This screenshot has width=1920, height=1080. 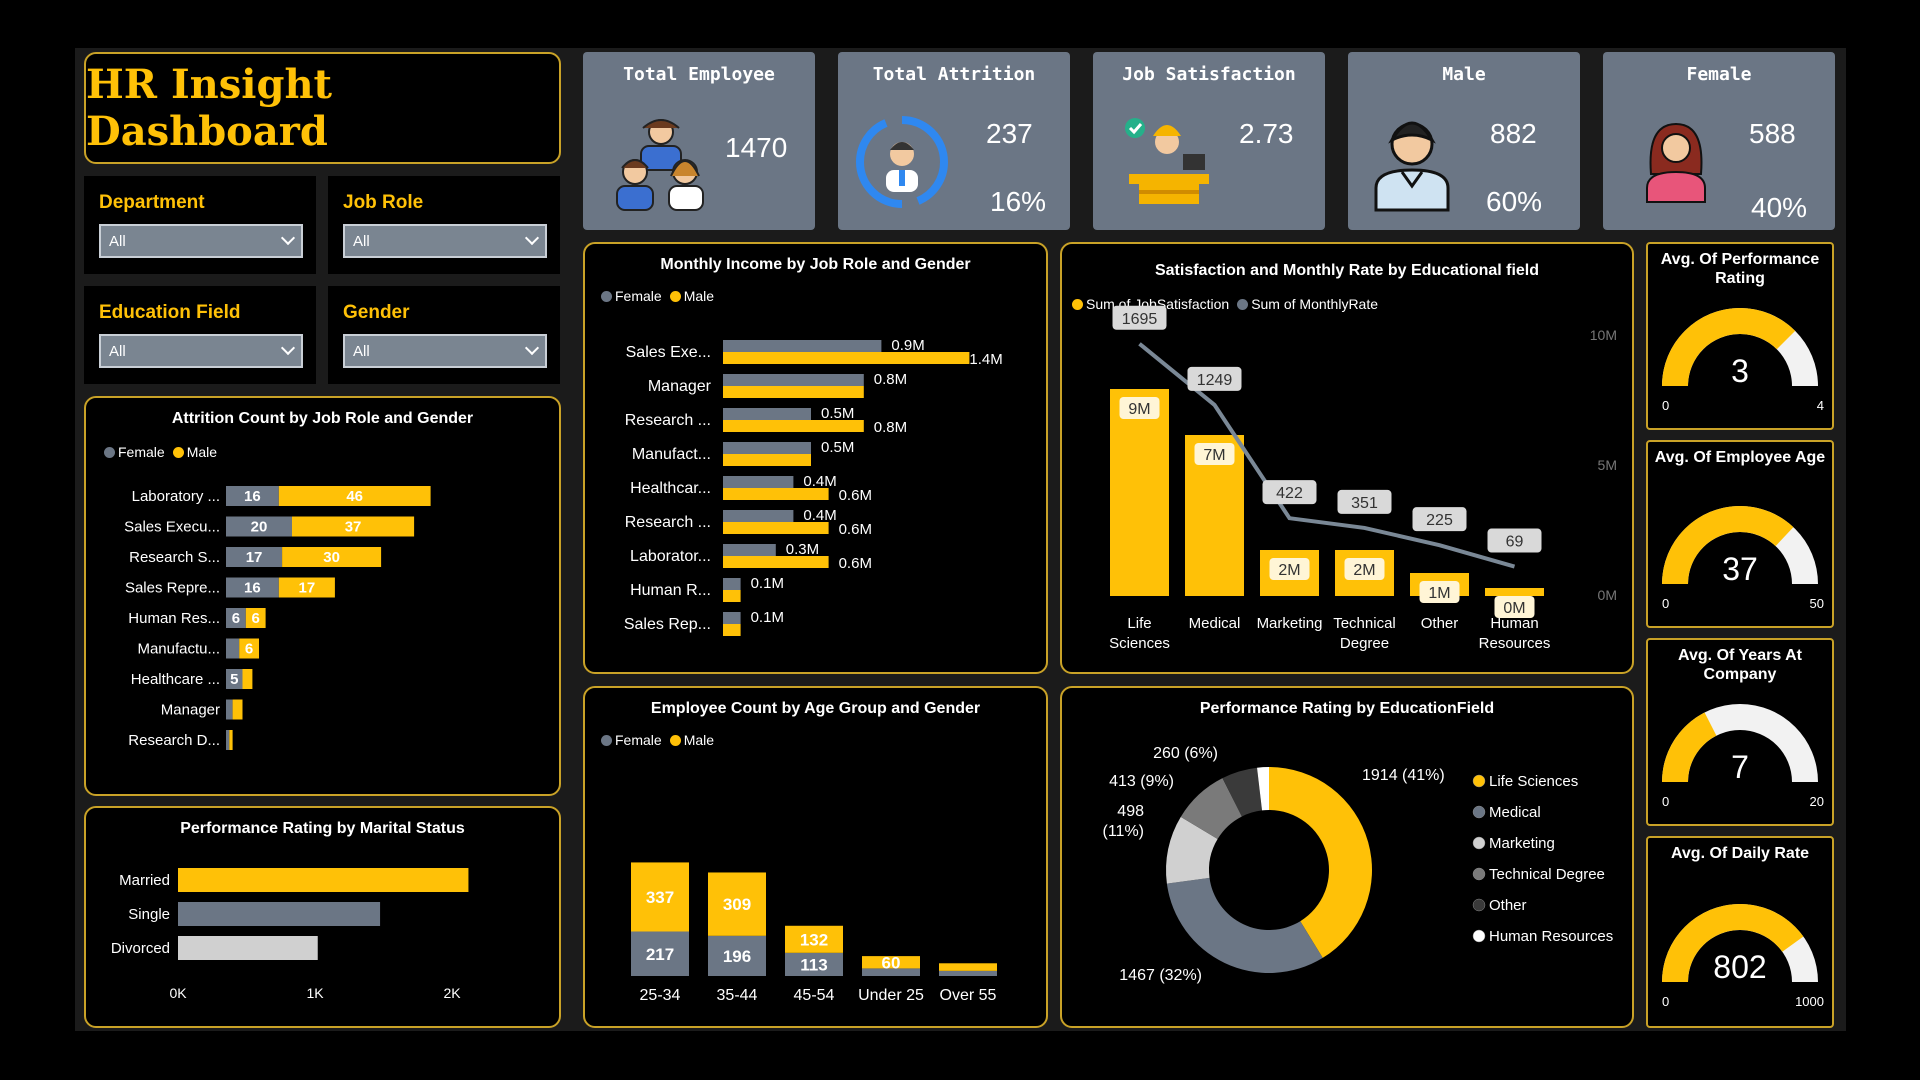 I want to click on data-label: 1M, so click(x=1439, y=593).